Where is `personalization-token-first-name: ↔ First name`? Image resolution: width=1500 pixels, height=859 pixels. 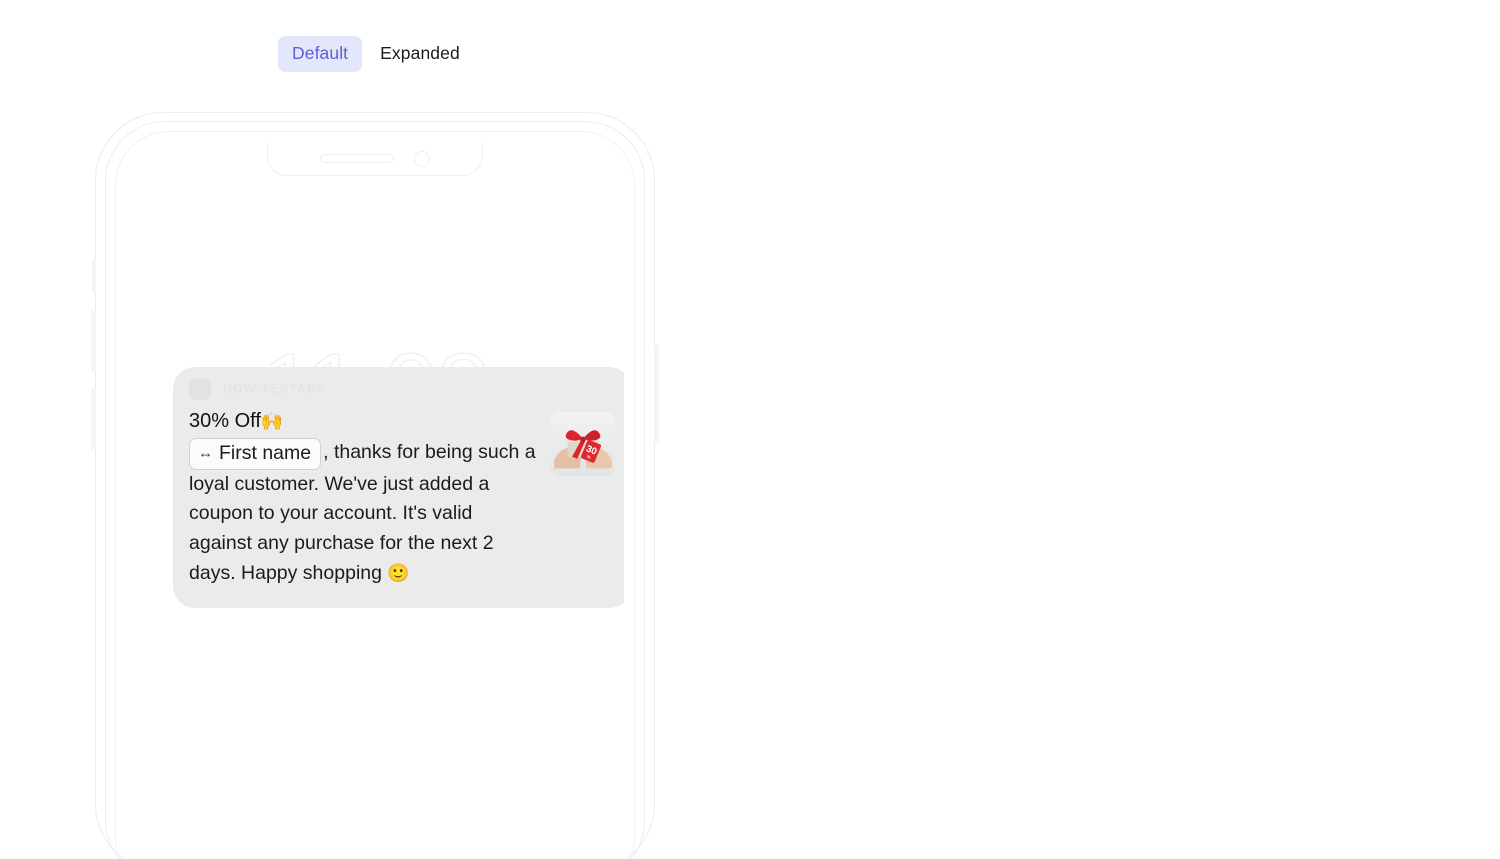
personalization-token-first-name: ↔ First name is located at coordinates (255, 454).